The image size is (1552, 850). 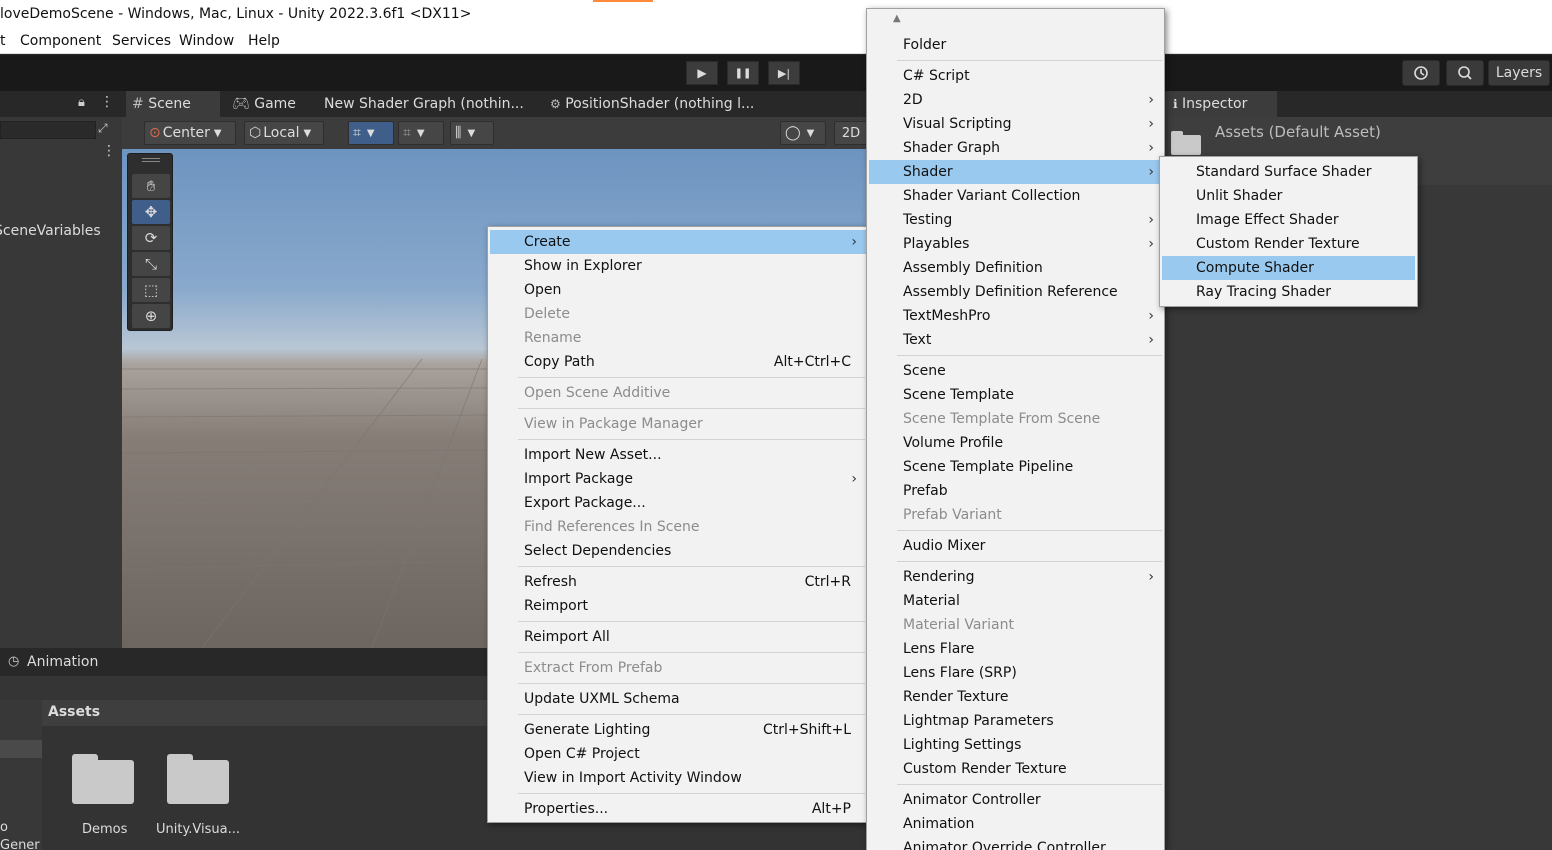 I want to click on menu-item-import-package: Import Package ›, so click(x=678, y=479).